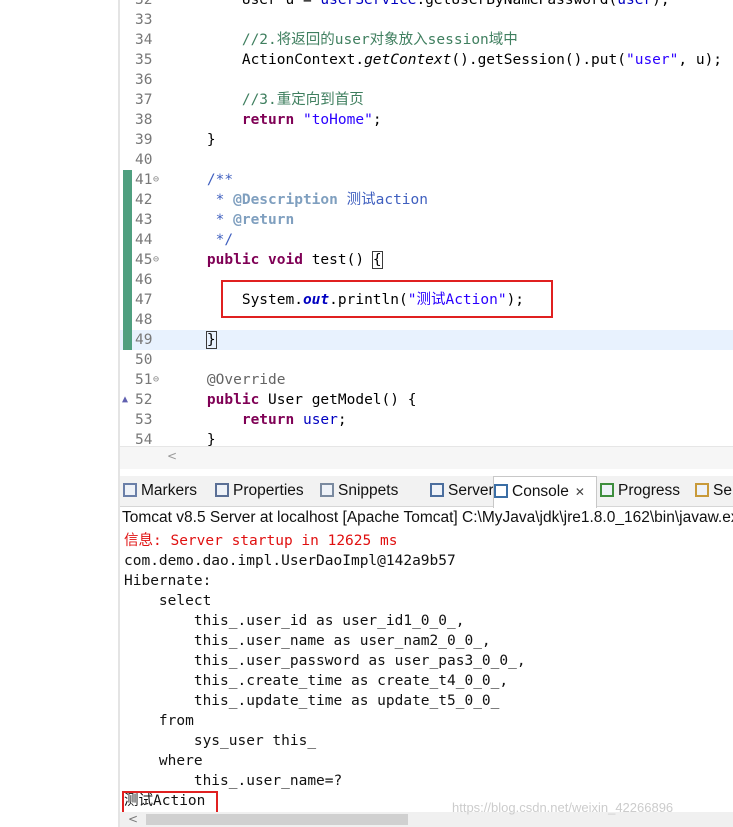 This screenshot has width=733, height=827. Describe the element at coordinates (203, 240) in the screenshot. I see `code-text: */` at that location.